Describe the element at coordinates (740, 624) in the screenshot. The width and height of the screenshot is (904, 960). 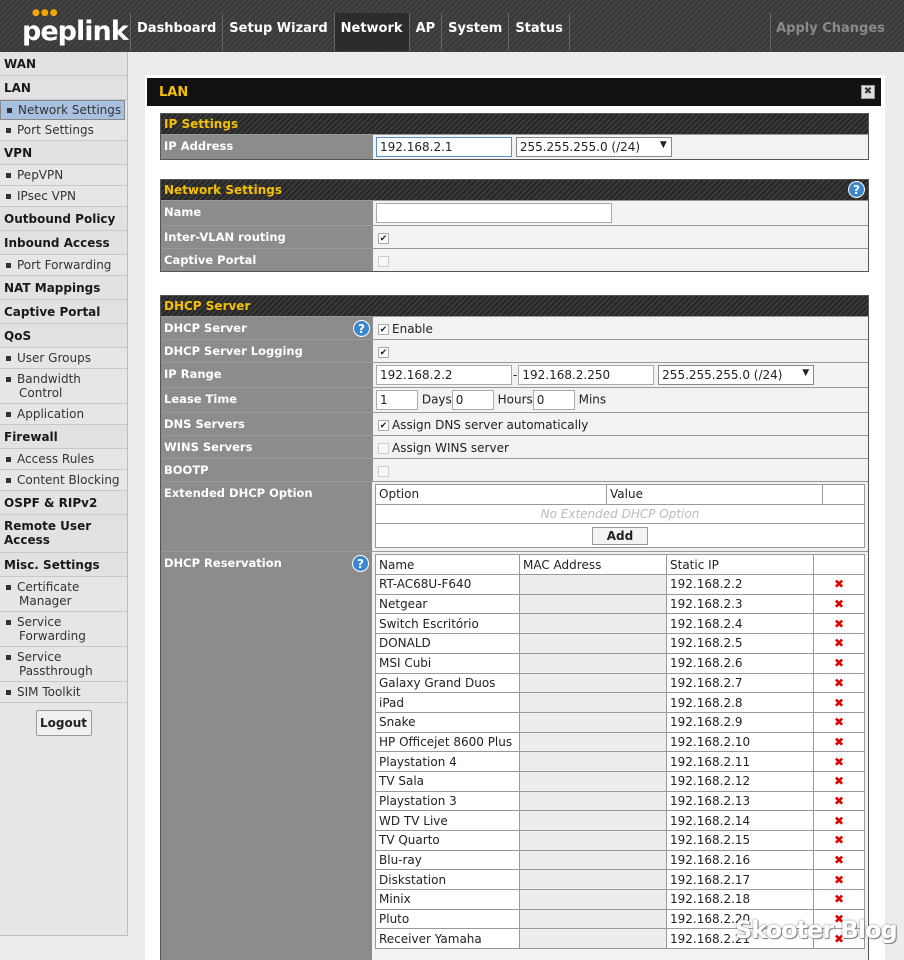
I see `reservation-ip-input: 192.168.2.4` at that location.